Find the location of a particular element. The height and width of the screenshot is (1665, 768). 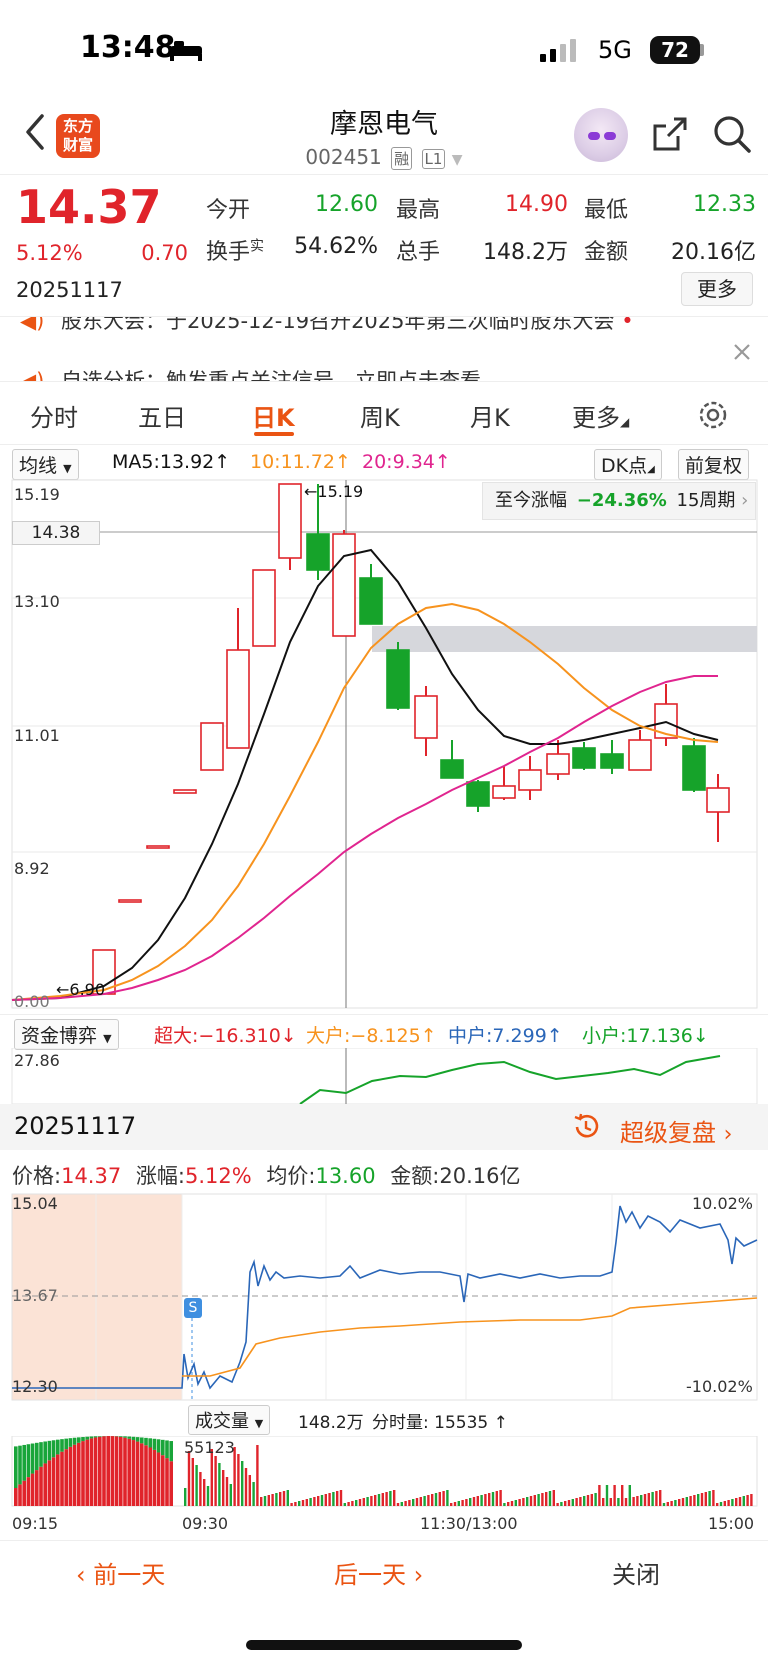

high-label: 最高 is located at coordinates (418, 210).